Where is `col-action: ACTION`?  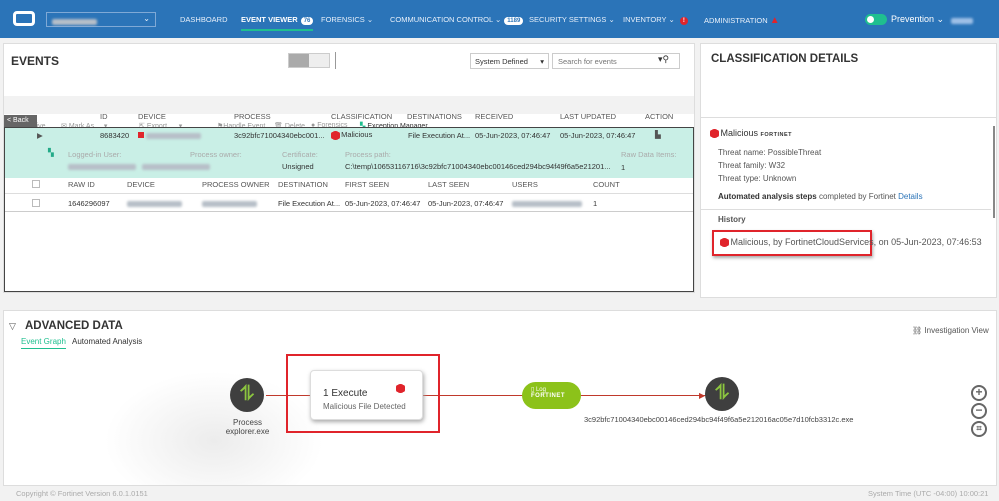
col-action: ACTION is located at coordinates (659, 116).